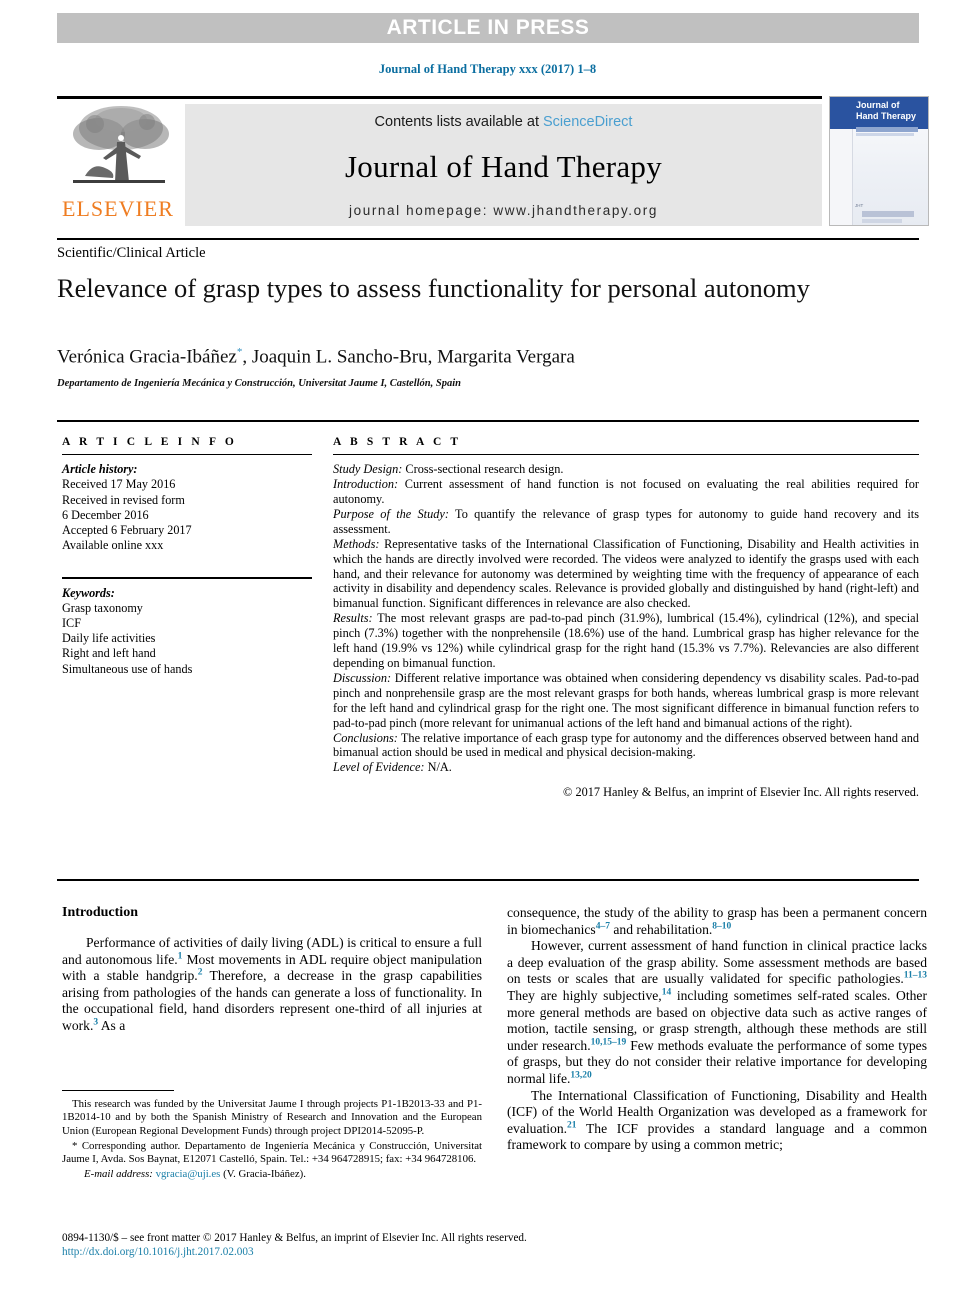  I want to click on footnote-rule, so click(118, 1091).